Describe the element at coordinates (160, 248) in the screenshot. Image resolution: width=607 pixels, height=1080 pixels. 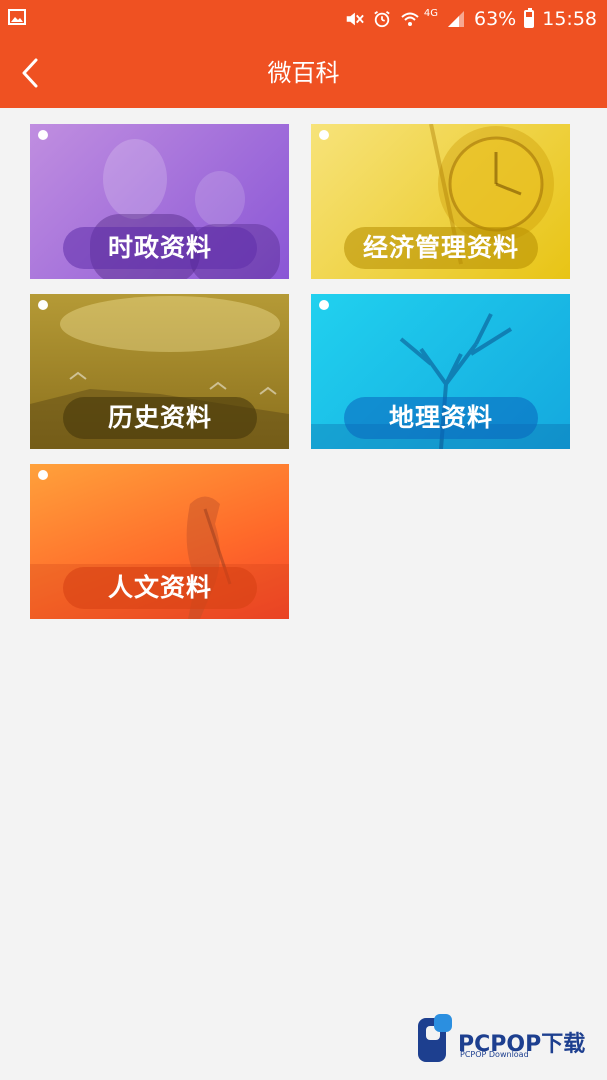
I see `card-label: 时政资料` at that location.